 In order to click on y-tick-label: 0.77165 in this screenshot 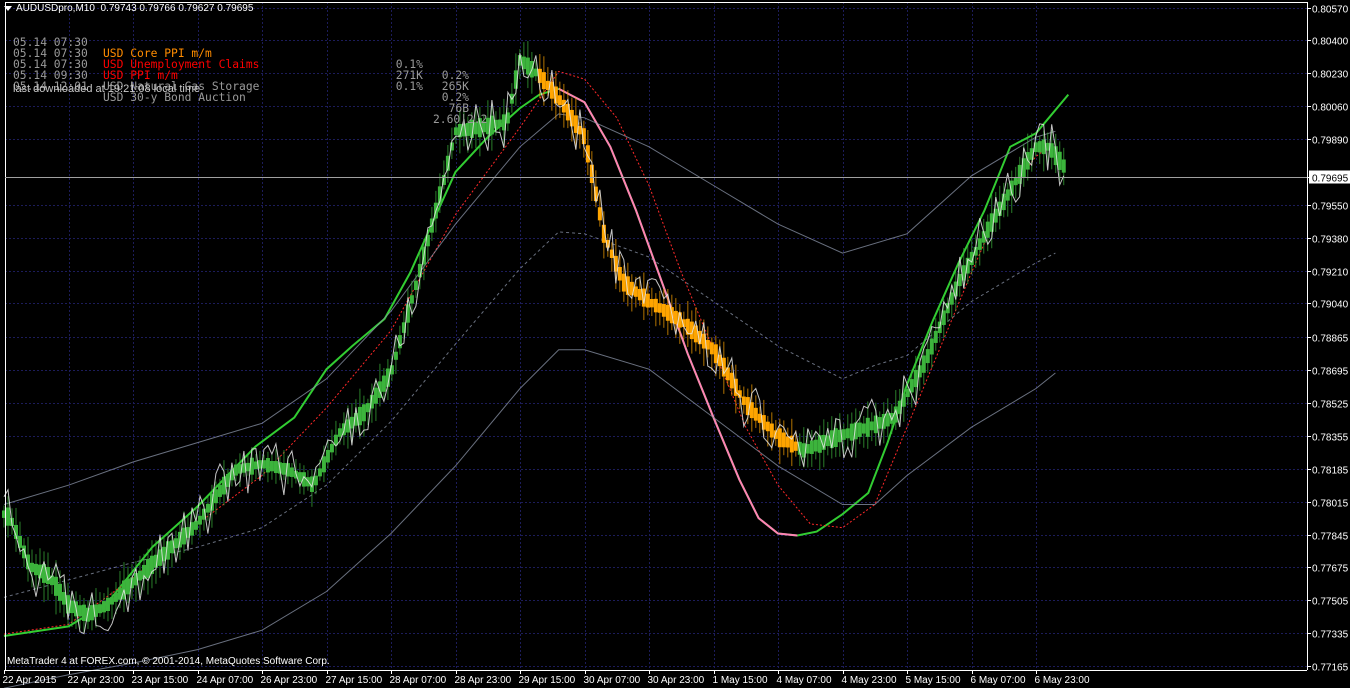, I will do `click(1330, 668)`.